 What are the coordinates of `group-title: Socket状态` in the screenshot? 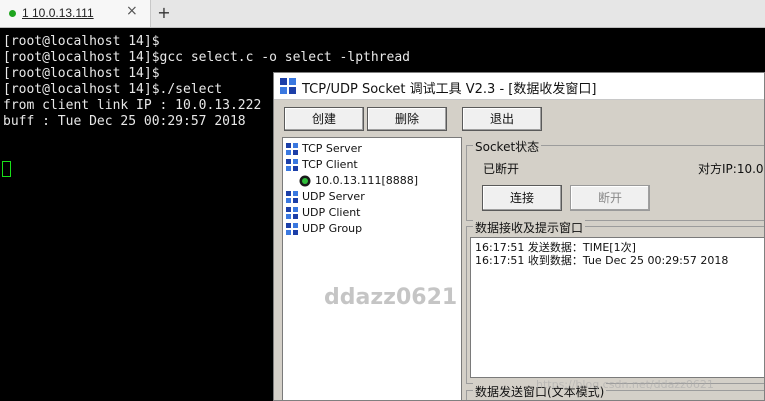 It's located at (507, 146).